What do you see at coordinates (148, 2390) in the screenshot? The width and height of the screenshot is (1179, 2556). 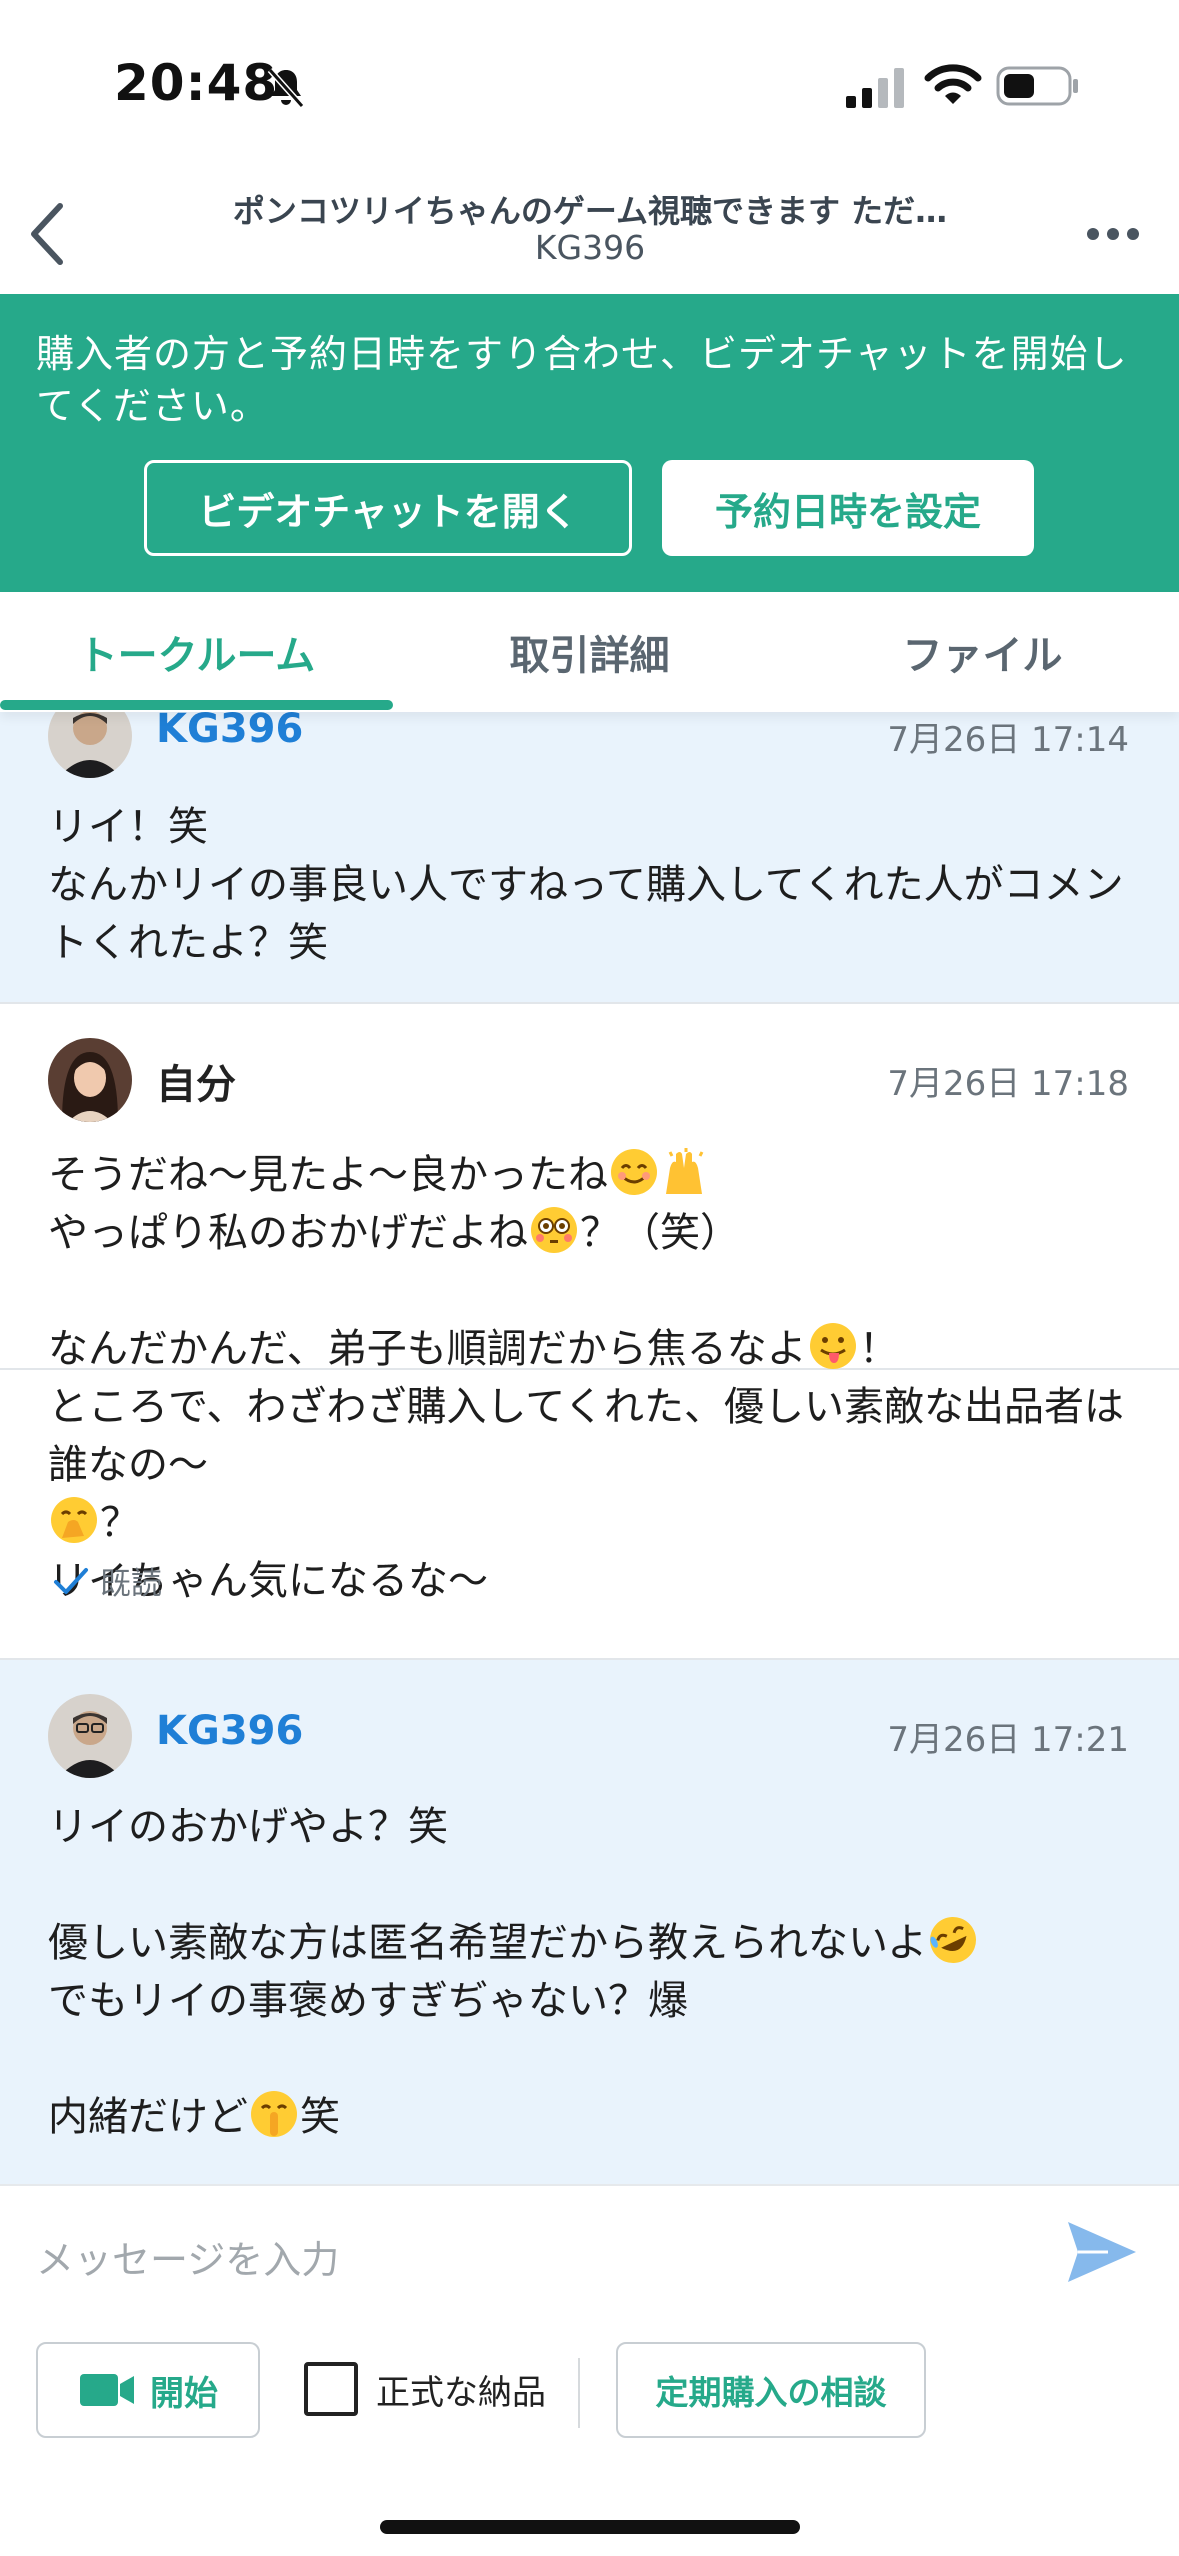 I see `start-video-button: 開始` at bounding box center [148, 2390].